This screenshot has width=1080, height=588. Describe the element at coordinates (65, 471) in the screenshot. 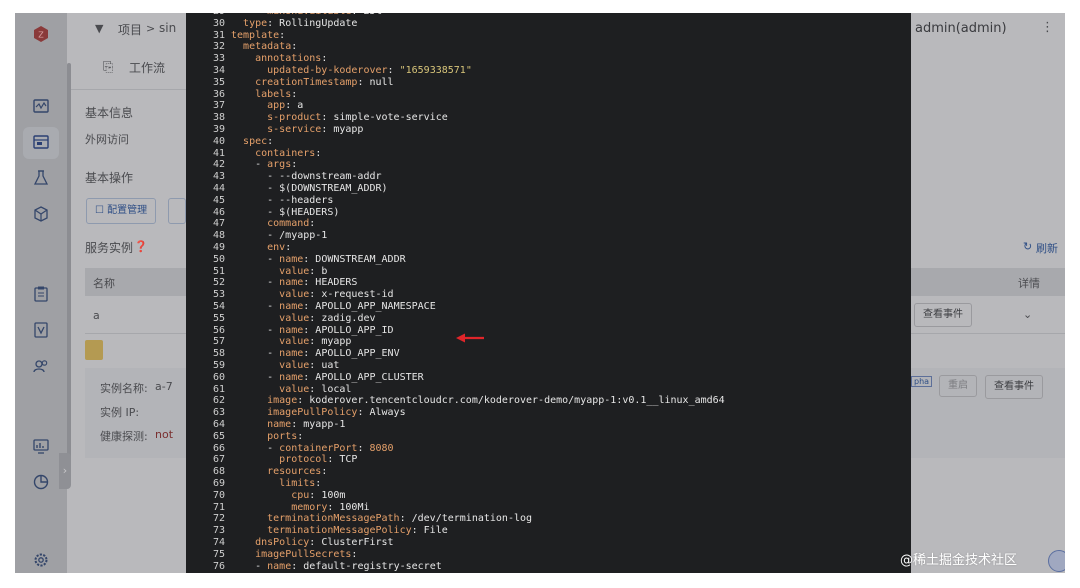

I see `sidebar-collapse-handle: ›` at that location.